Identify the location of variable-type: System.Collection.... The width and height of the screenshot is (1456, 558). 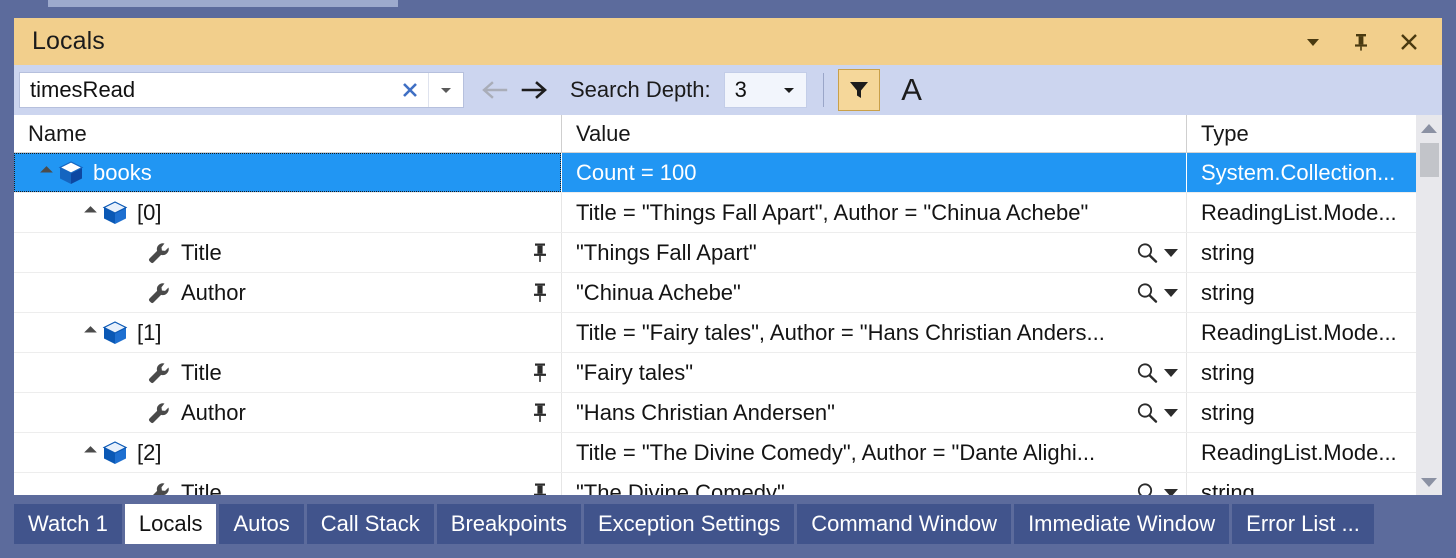
(1298, 172).